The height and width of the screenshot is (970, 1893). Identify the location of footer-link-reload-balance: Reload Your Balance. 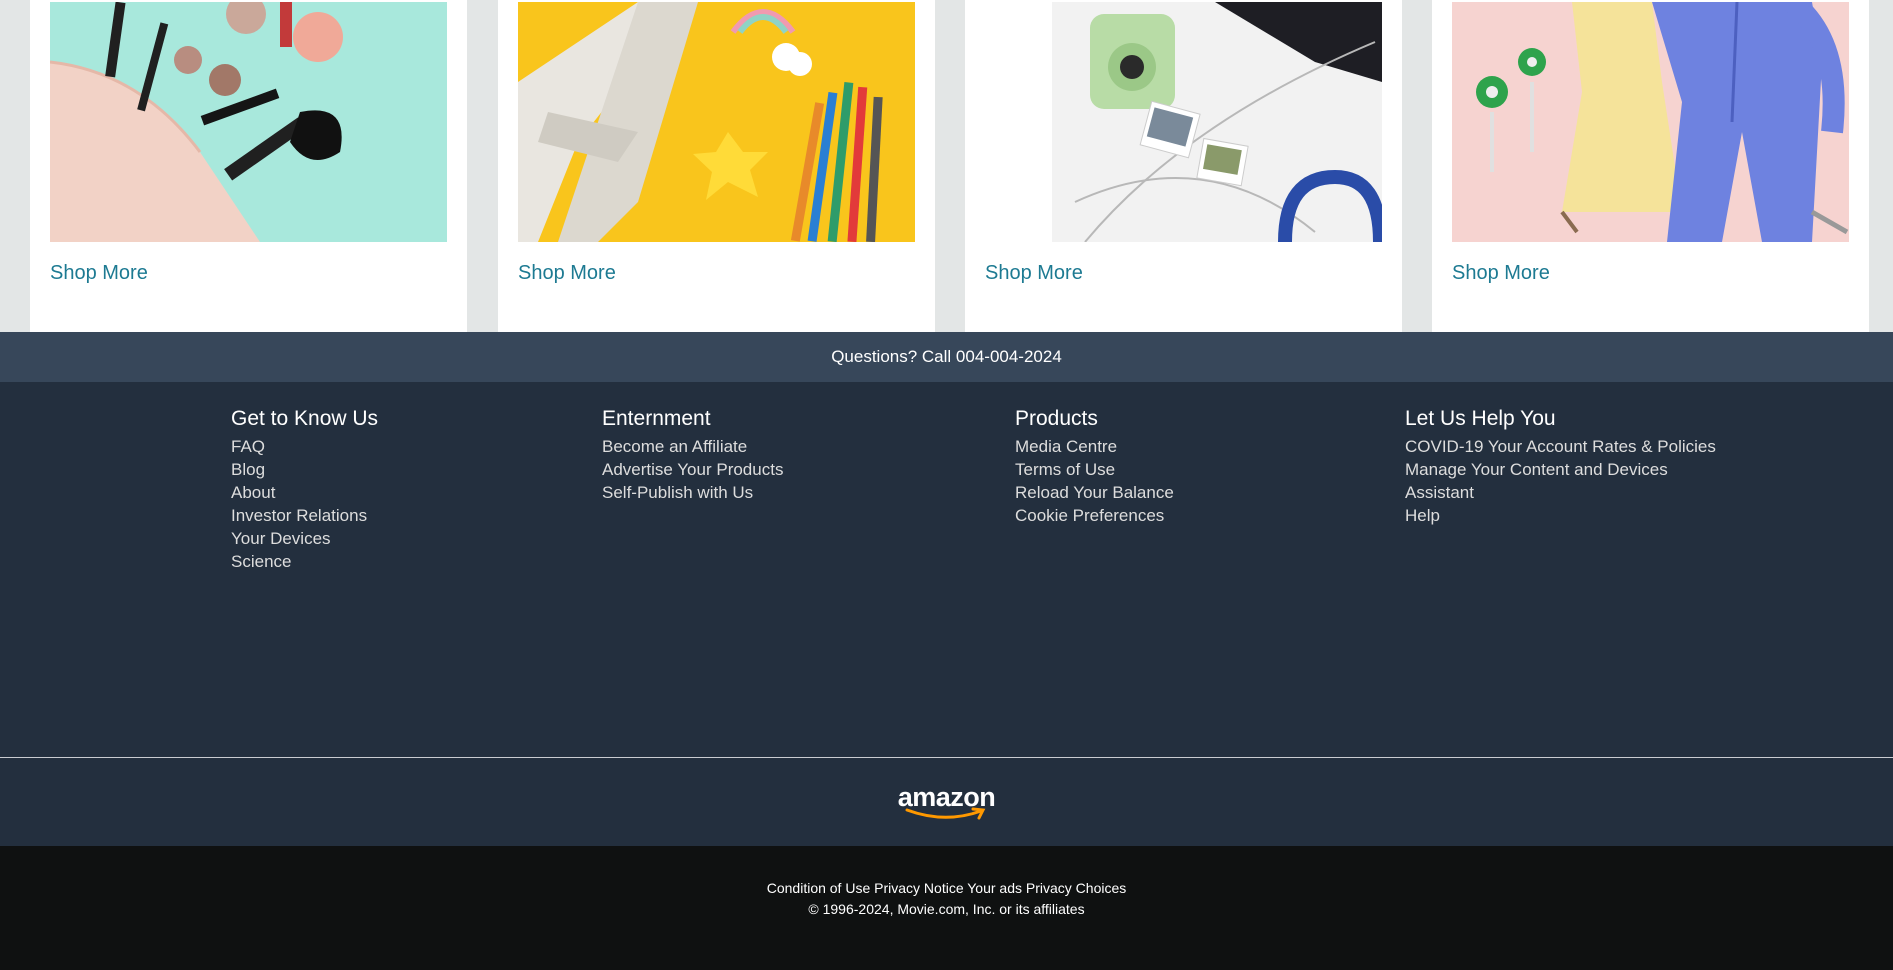
(1094, 492).